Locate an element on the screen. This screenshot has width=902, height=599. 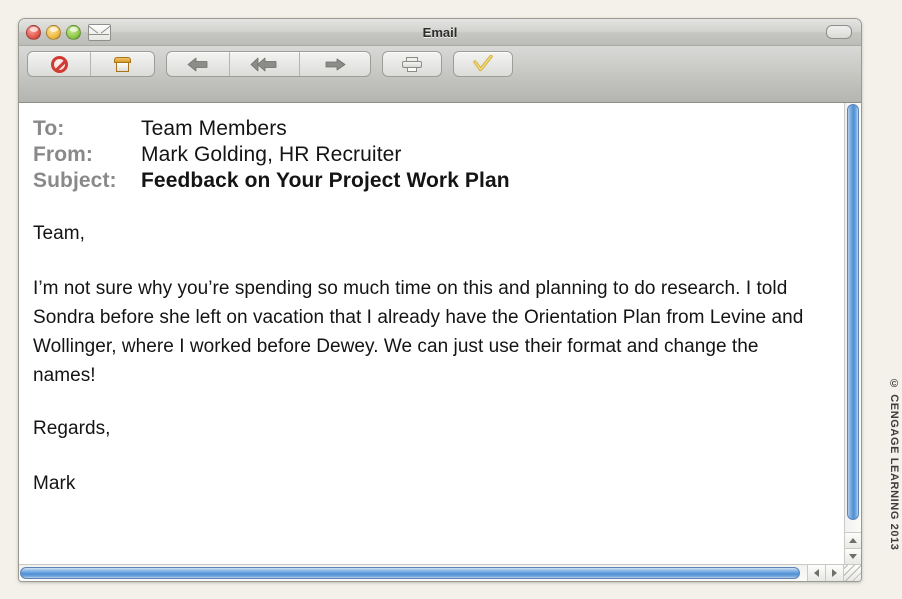
body-greeting: Team, is located at coordinates (59, 233).